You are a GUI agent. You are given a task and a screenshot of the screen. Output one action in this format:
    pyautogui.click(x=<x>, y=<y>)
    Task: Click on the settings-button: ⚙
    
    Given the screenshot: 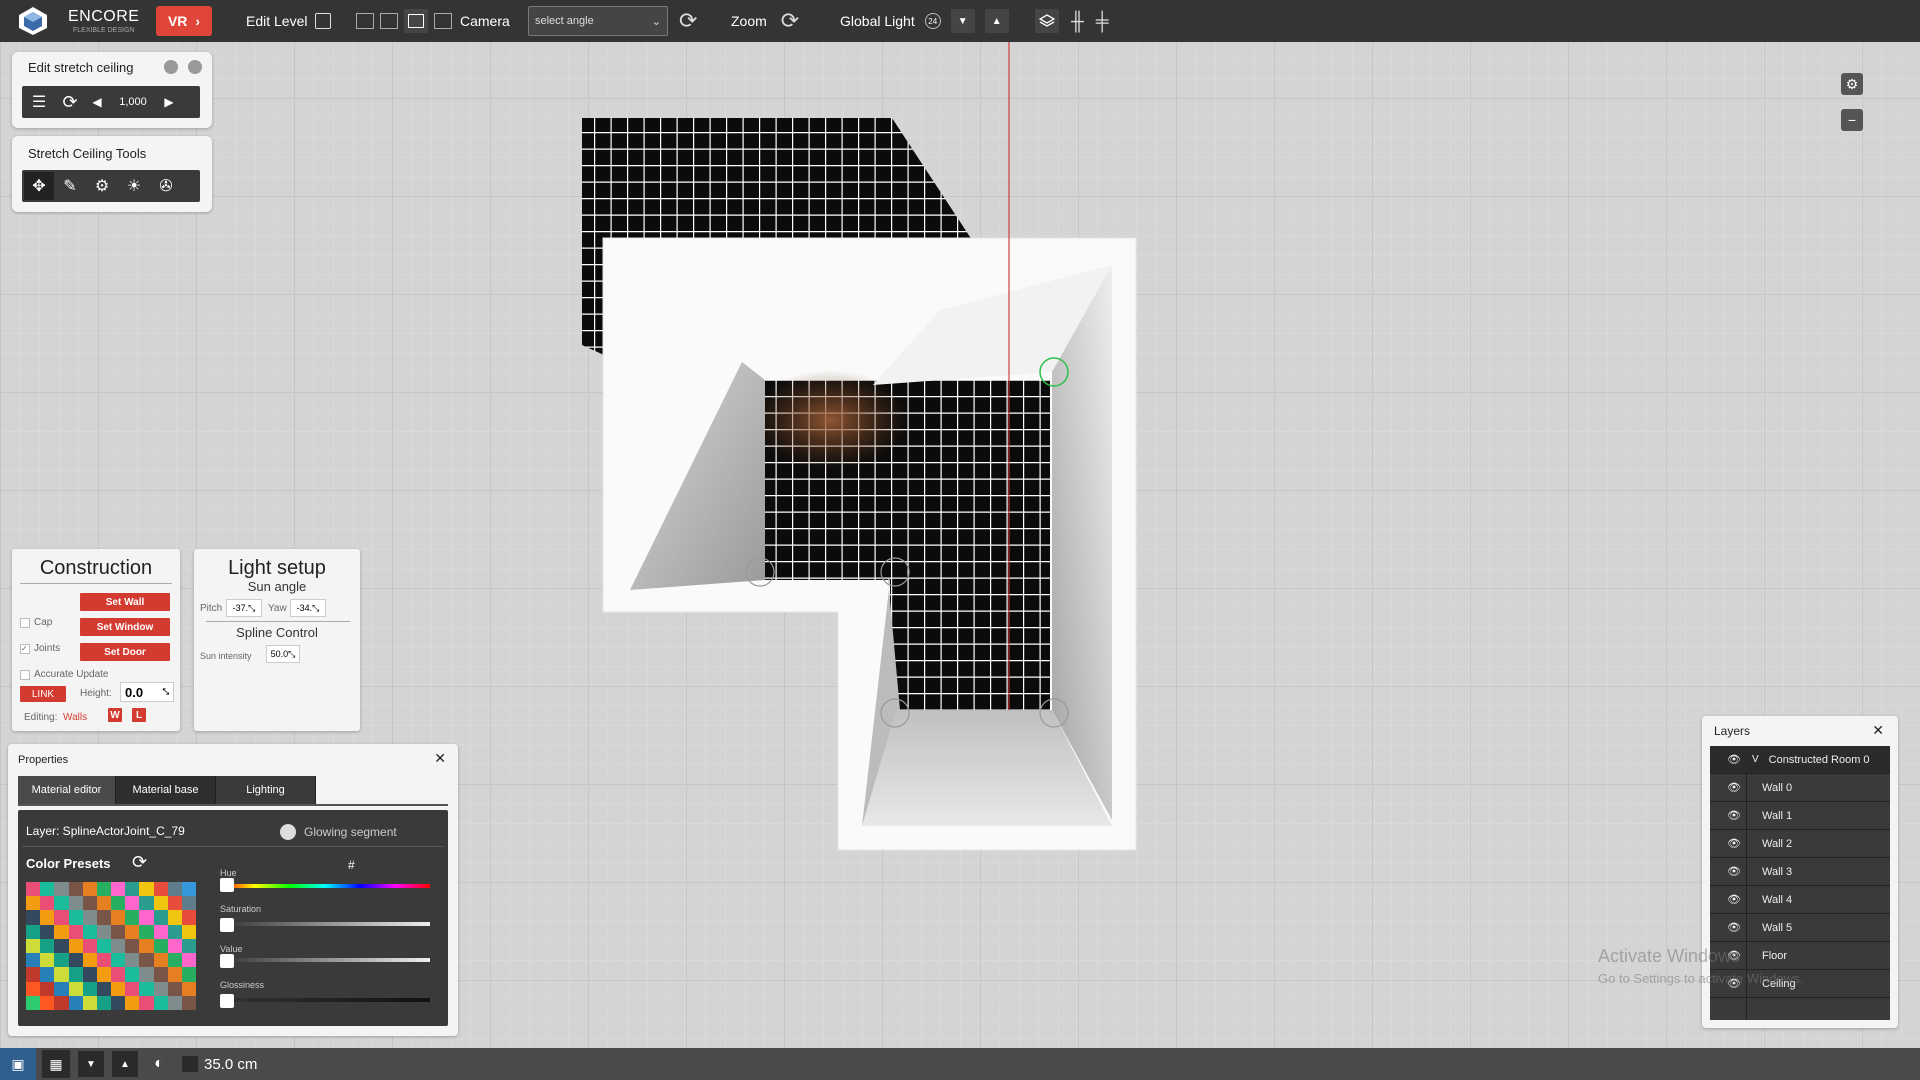 What is the action you would take?
    pyautogui.click(x=1852, y=84)
    